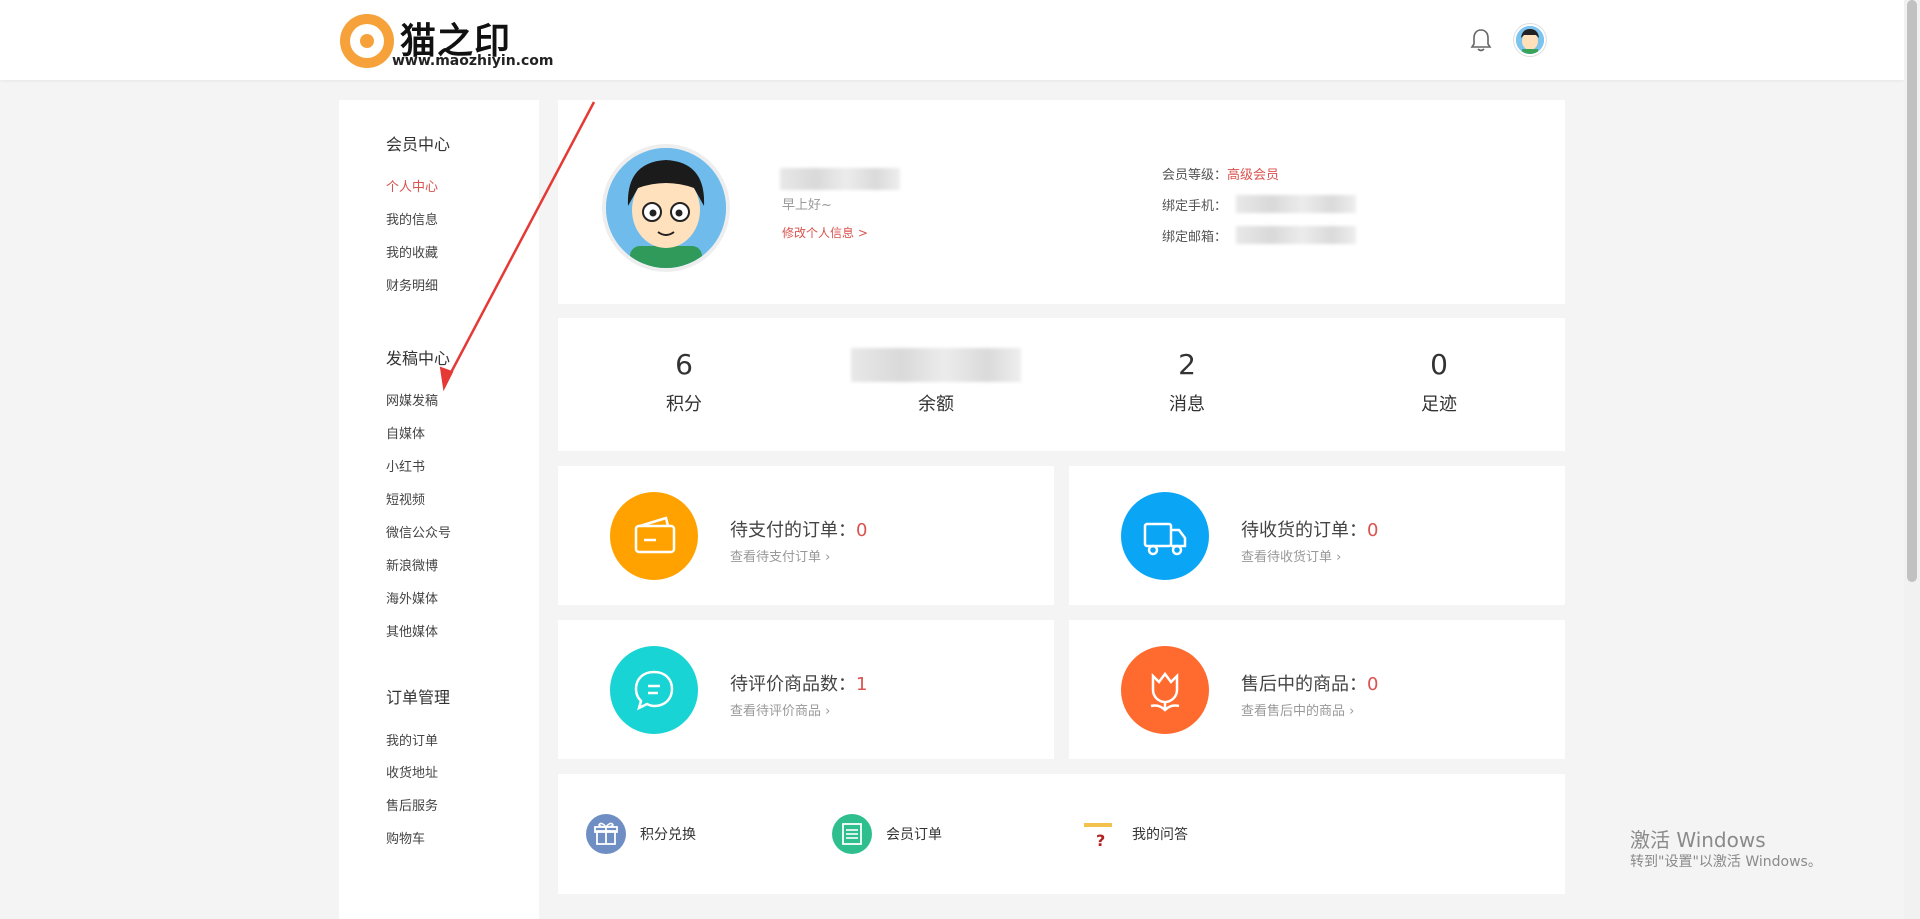 The height and width of the screenshot is (919, 1920). Describe the element at coordinates (684, 404) in the screenshot. I see `stat-points-label: 积分` at that location.